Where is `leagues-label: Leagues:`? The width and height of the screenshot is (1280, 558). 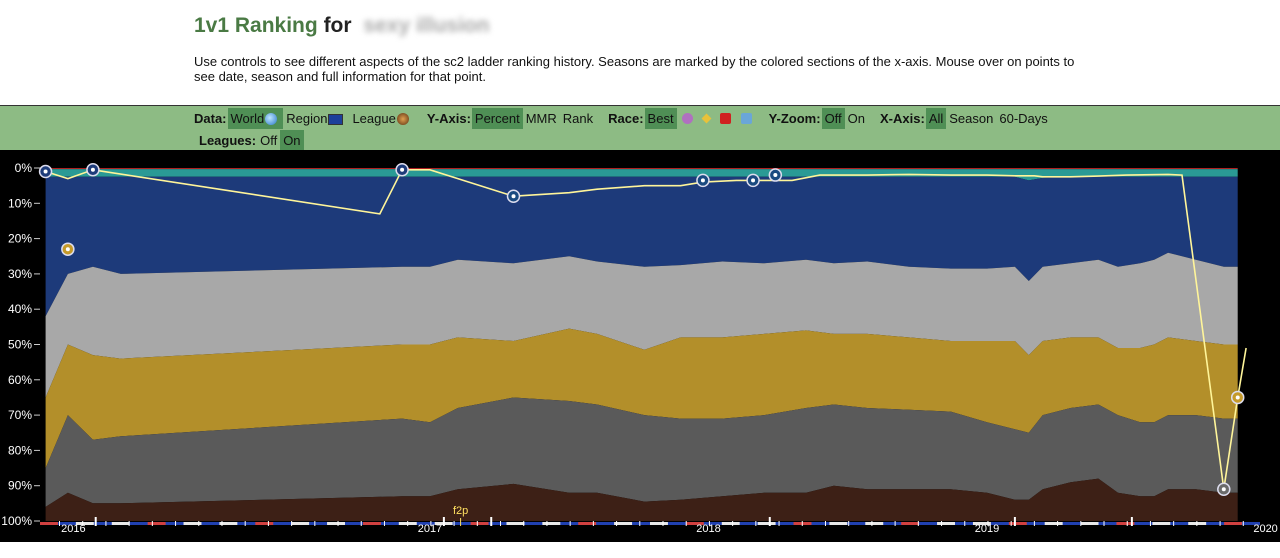 leagues-label: Leagues: is located at coordinates (228, 140).